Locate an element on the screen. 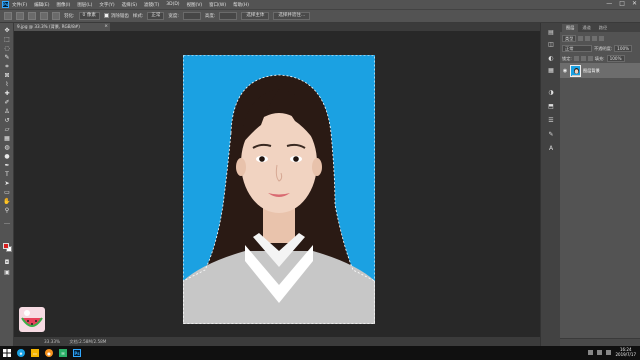 The width and height of the screenshot is (640, 360). tray-volume-icon is located at coordinates (600, 352).